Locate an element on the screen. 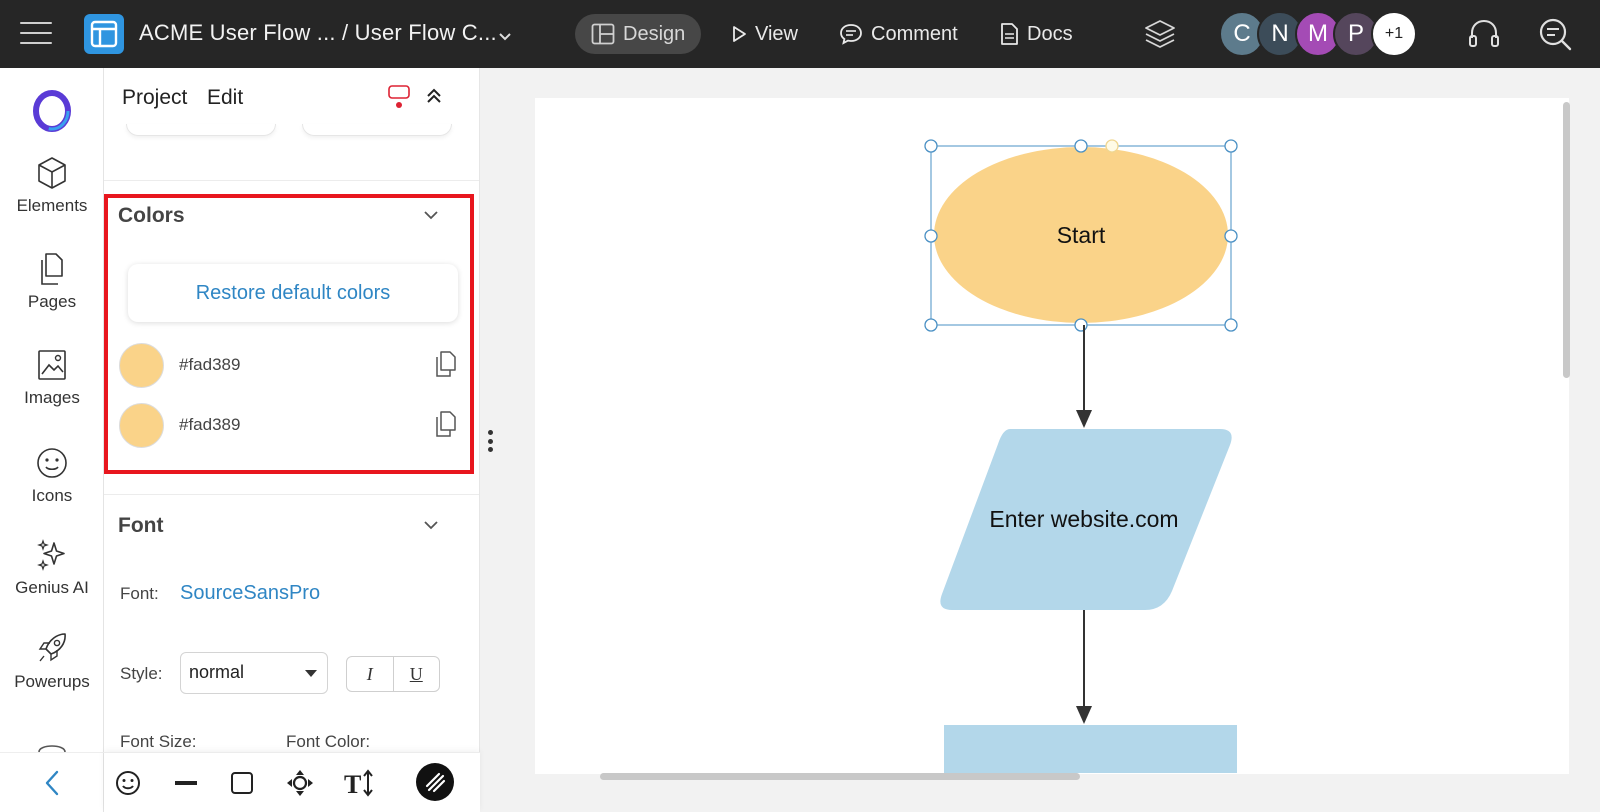 The height and width of the screenshot is (812, 1600). font-section-title: Font is located at coordinates (141, 525).